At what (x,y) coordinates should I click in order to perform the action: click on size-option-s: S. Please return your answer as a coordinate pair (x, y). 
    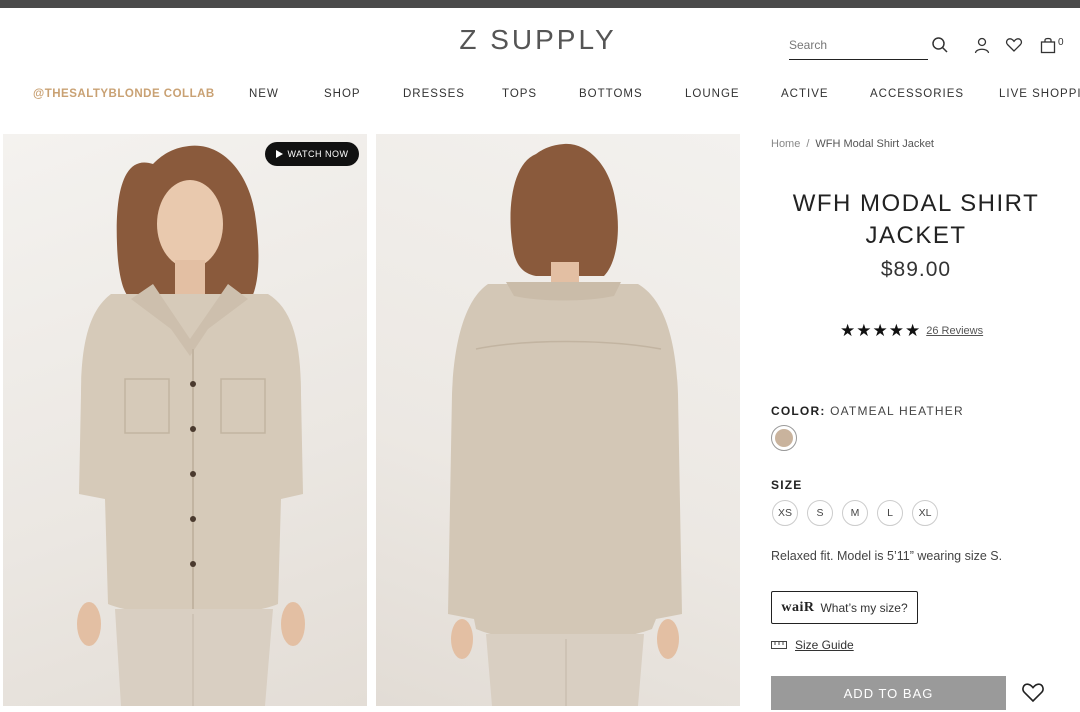
    Looking at the image, I should click on (820, 513).